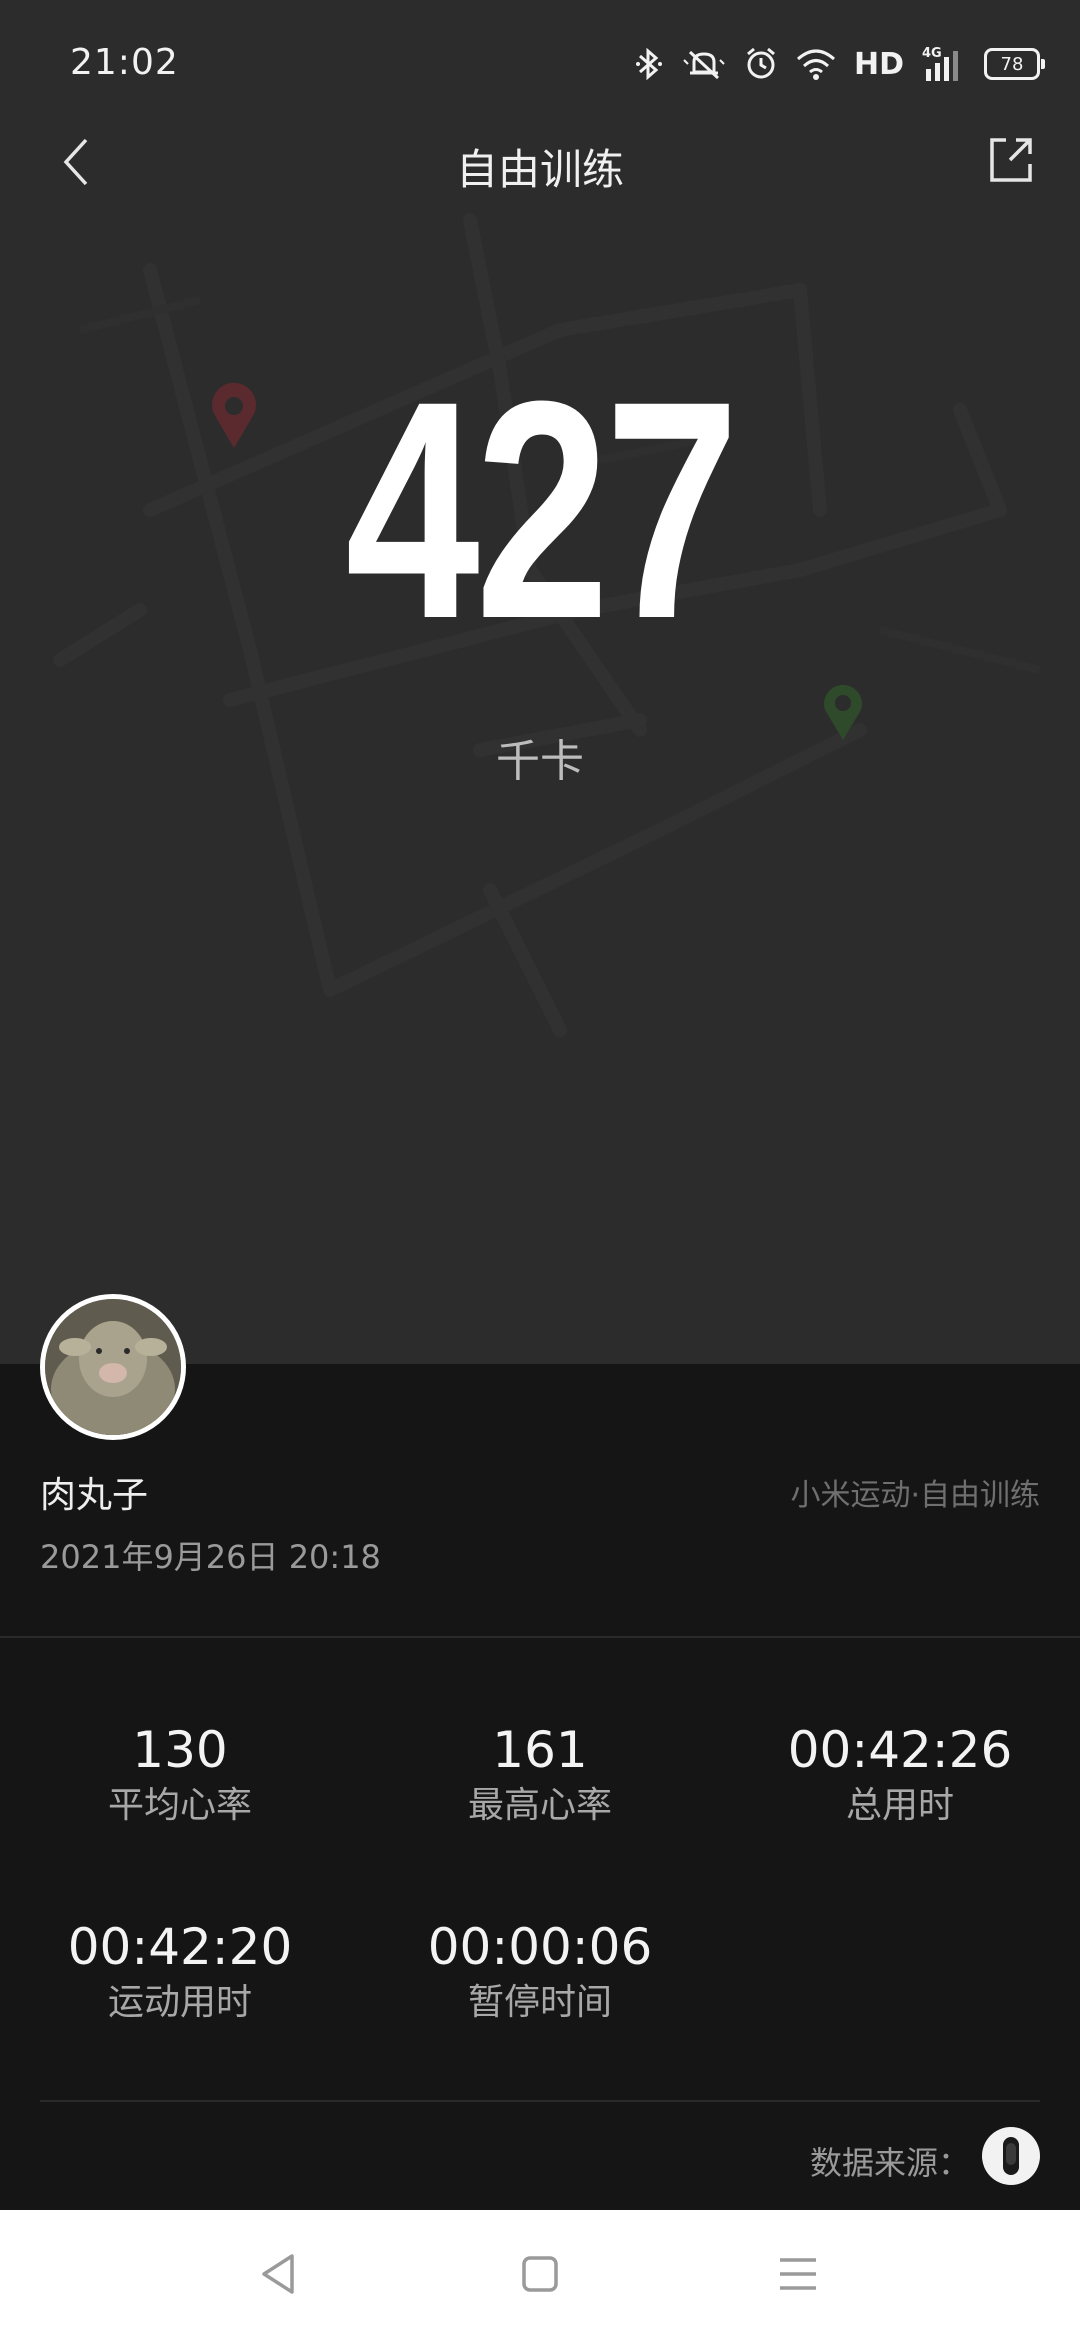 The width and height of the screenshot is (1080, 2339). I want to click on activity-source: 小米运动·自由训练, so click(915, 1495).